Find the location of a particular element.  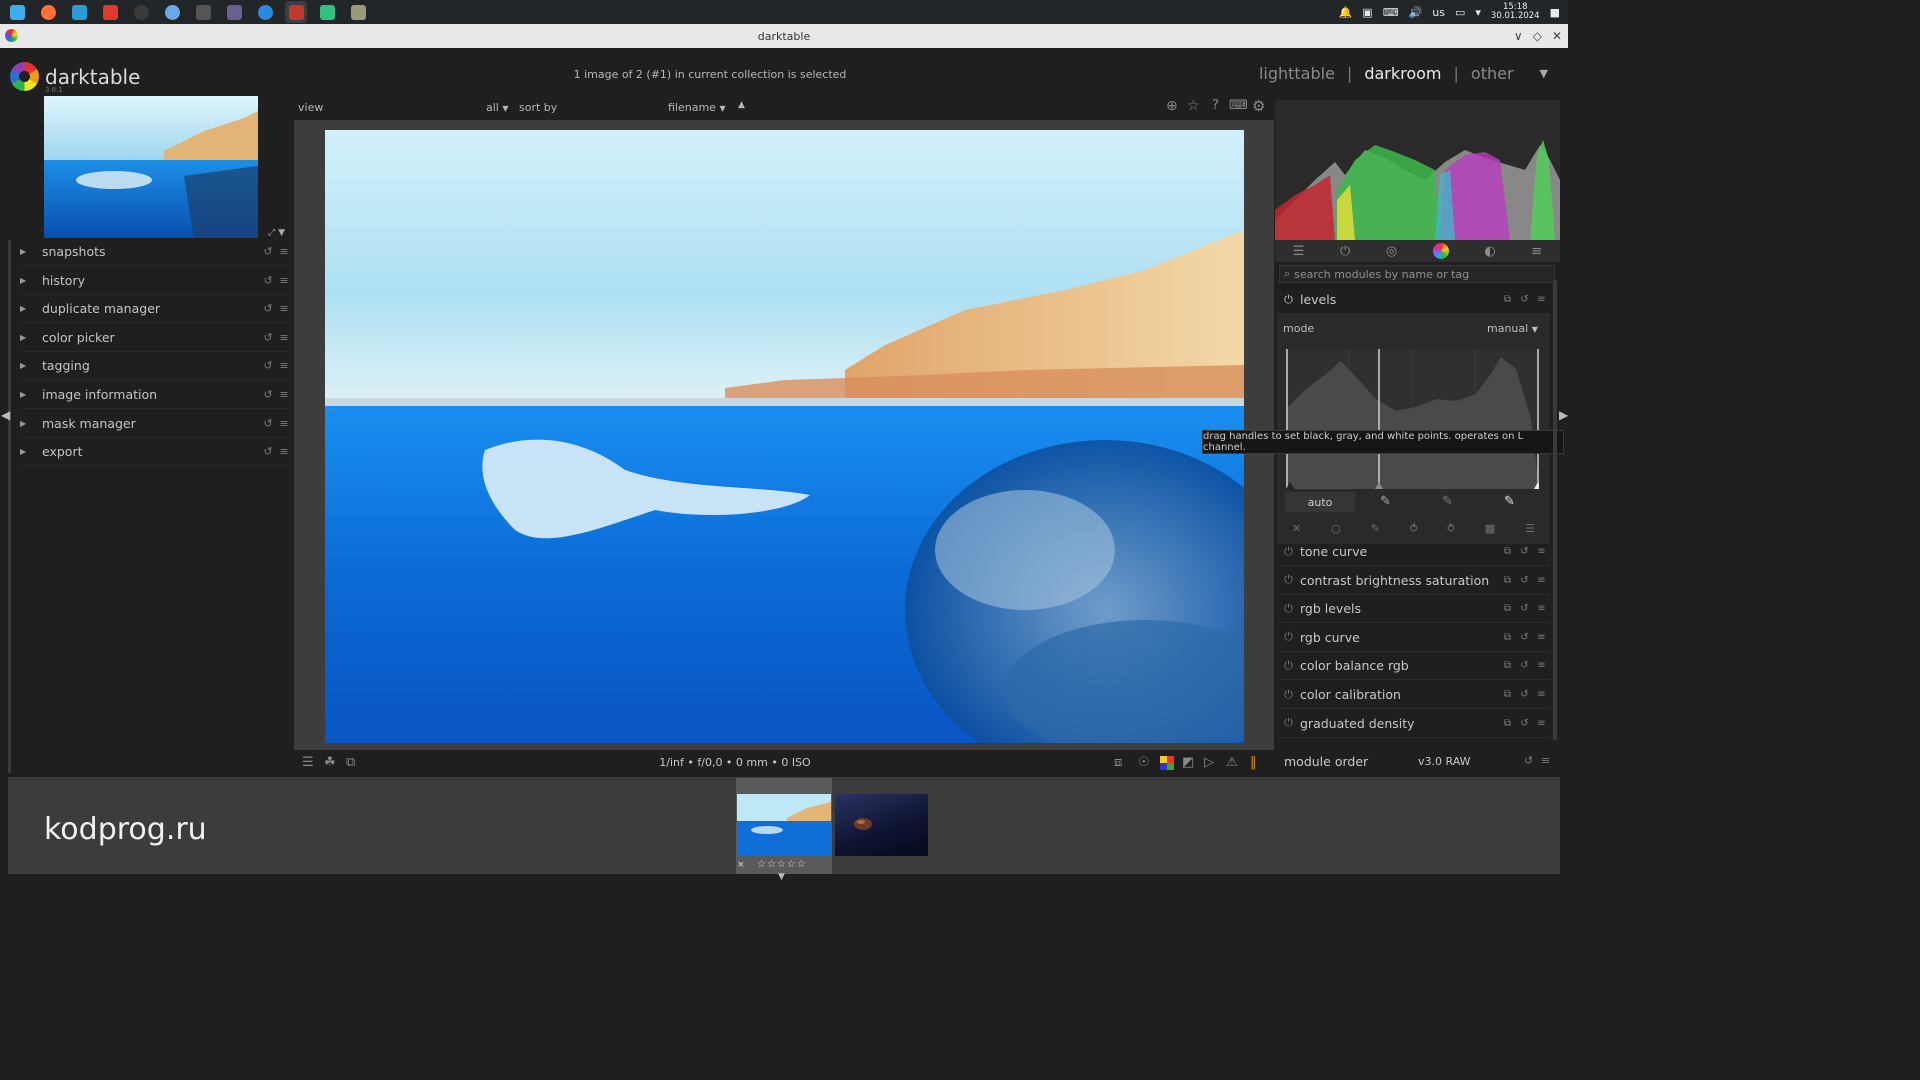

right-module-color-balance-rgb: ⏻ color balance rgb ⧉ ↺ ≡ is located at coordinates (1413, 666).